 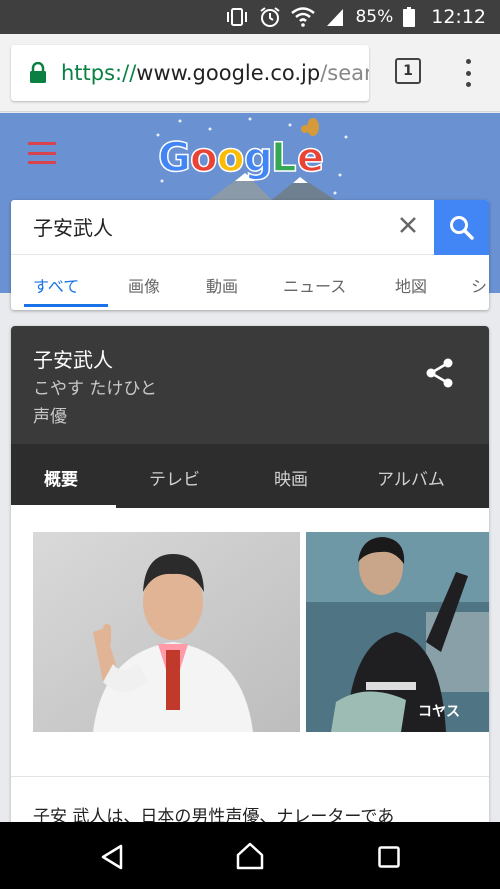 I want to click on url-text: https://www.google.co.jp/sear, so click(x=215, y=73).